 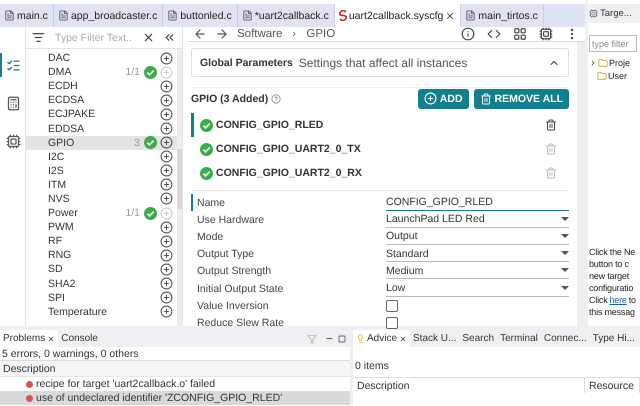 I want to click on code-icon, so click(x=494, y=34).